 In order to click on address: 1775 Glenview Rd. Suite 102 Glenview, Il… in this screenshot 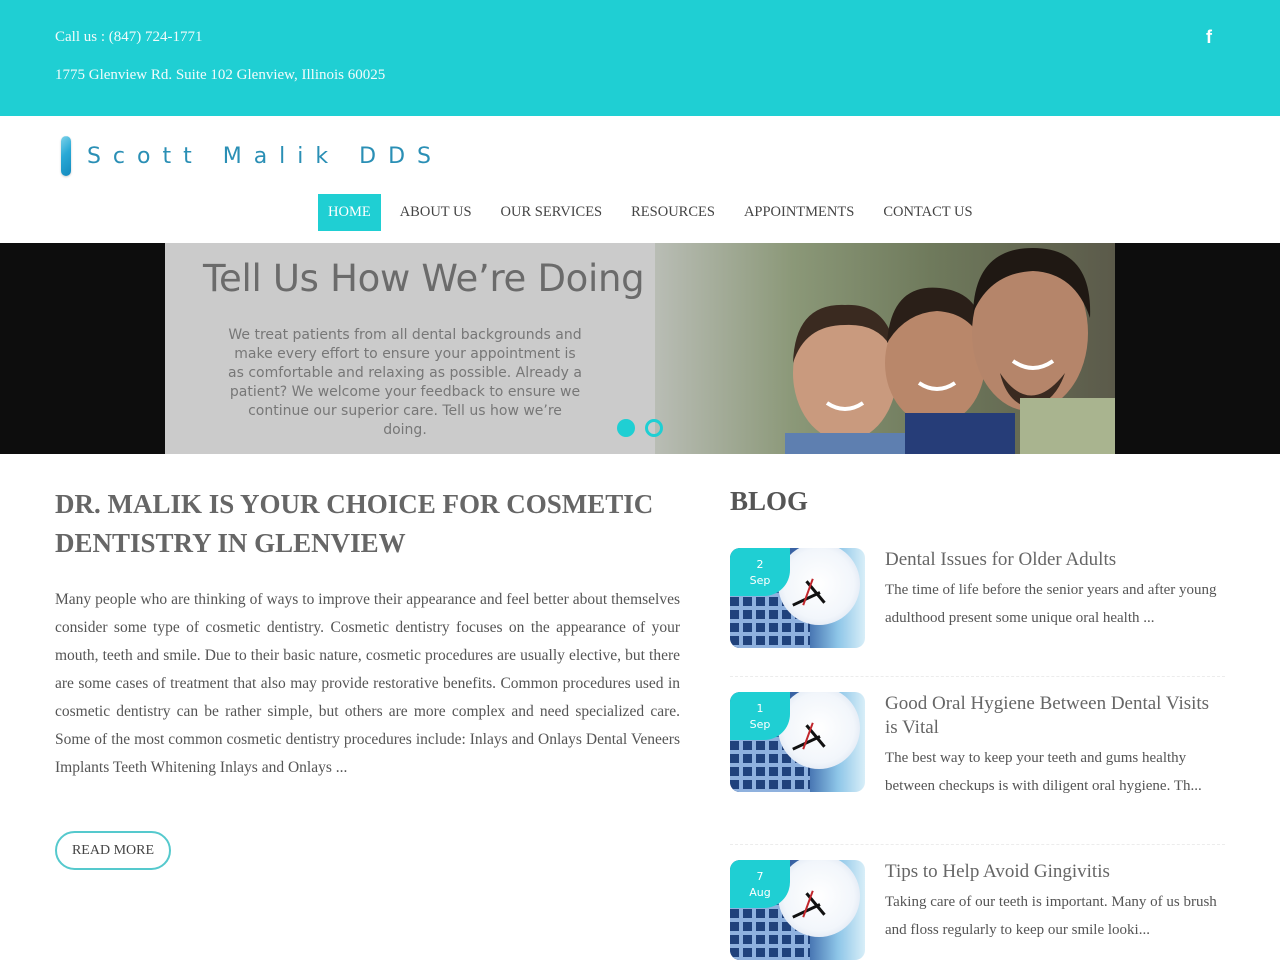, I will do `click(220, 75)`.